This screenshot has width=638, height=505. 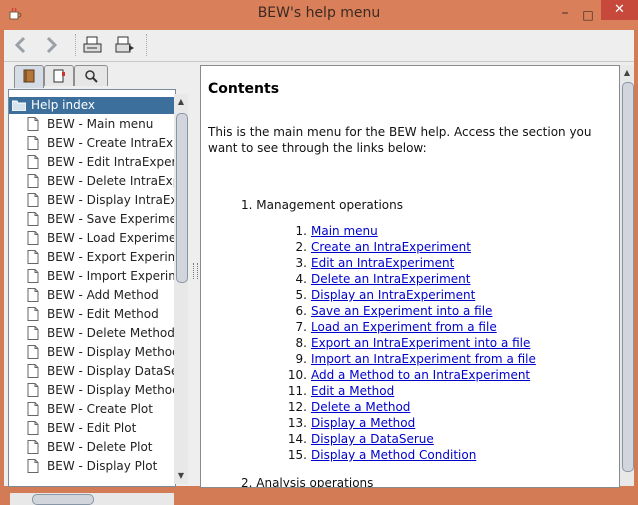 What do you see at coordinates (51, 45) in the screenshot?
I see `forward-arrow-icon` at bounding box center [51, 45].